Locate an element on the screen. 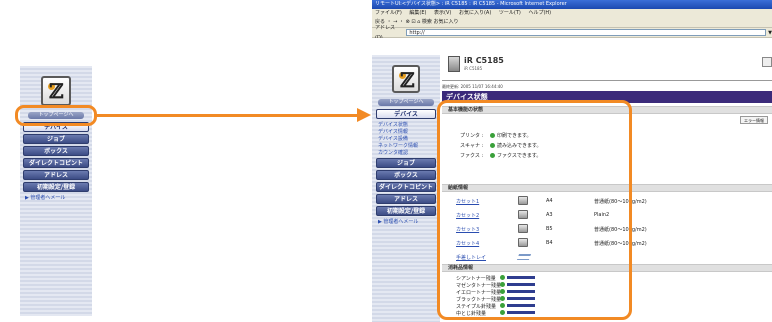  device-name: iR C5185 is located at coordinates (484, 60).